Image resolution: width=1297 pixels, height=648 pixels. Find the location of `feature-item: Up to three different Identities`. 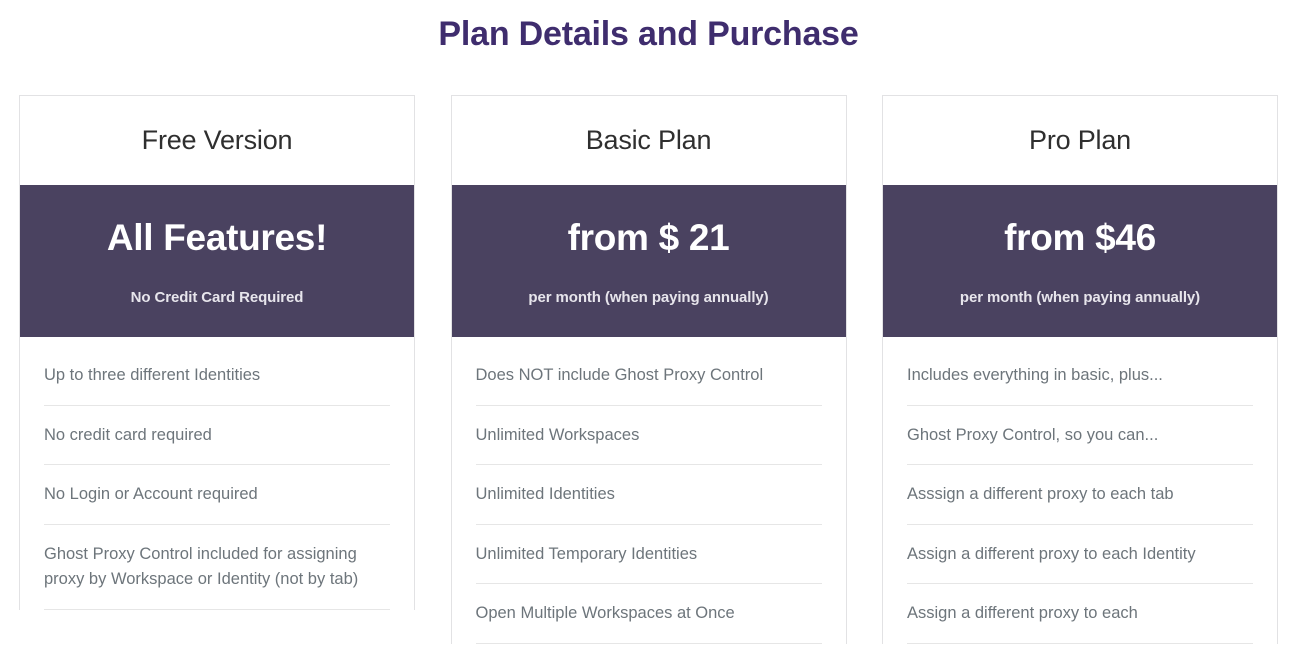

feature-item: Up to three different Identities is located at coordinates (217, 375).